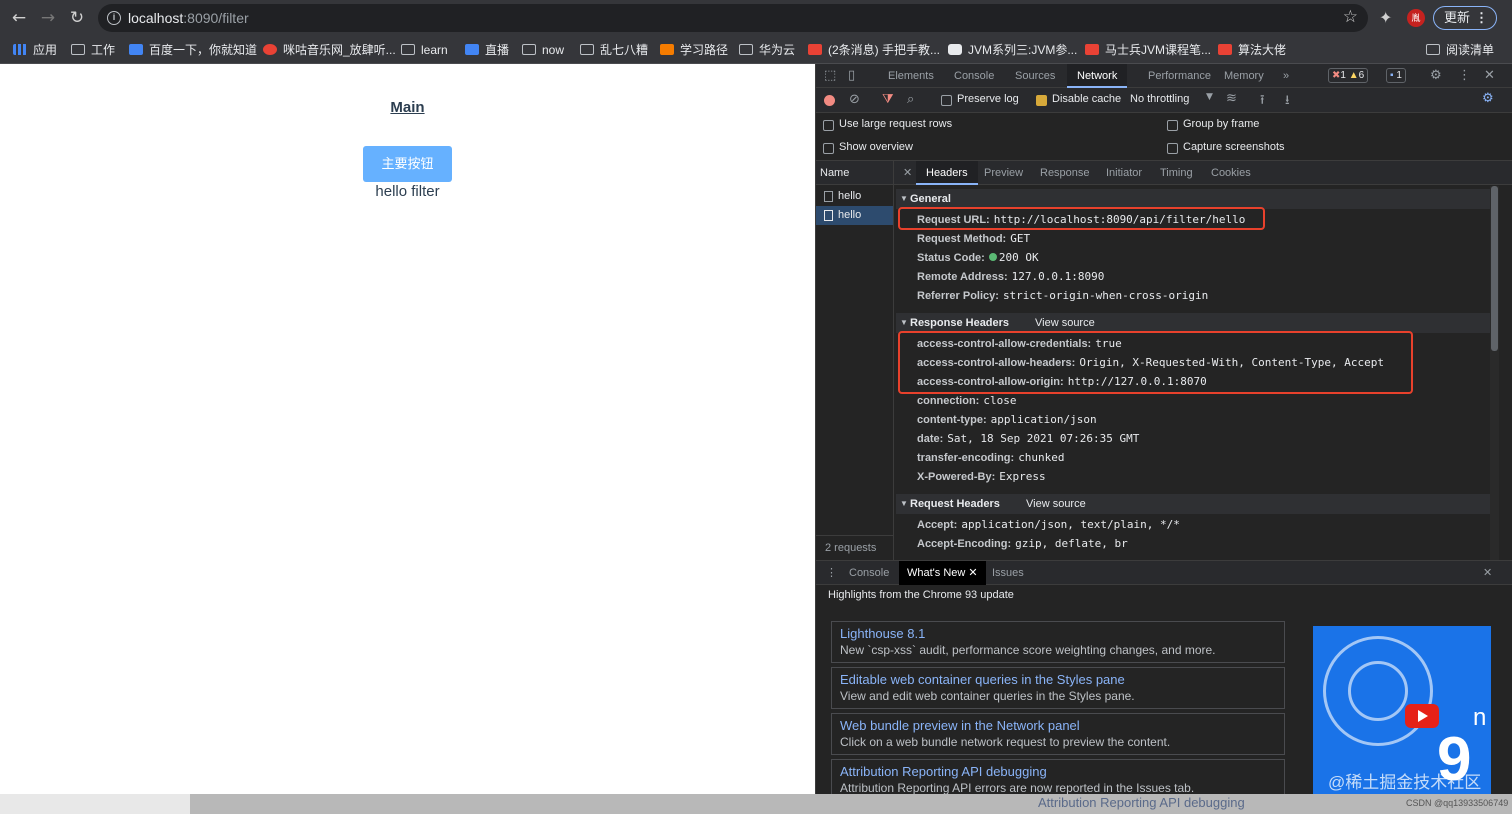 This screenshot has height=814, width=1512. I want to click on network-conditions-icon: ≋, so click(1231, 98).